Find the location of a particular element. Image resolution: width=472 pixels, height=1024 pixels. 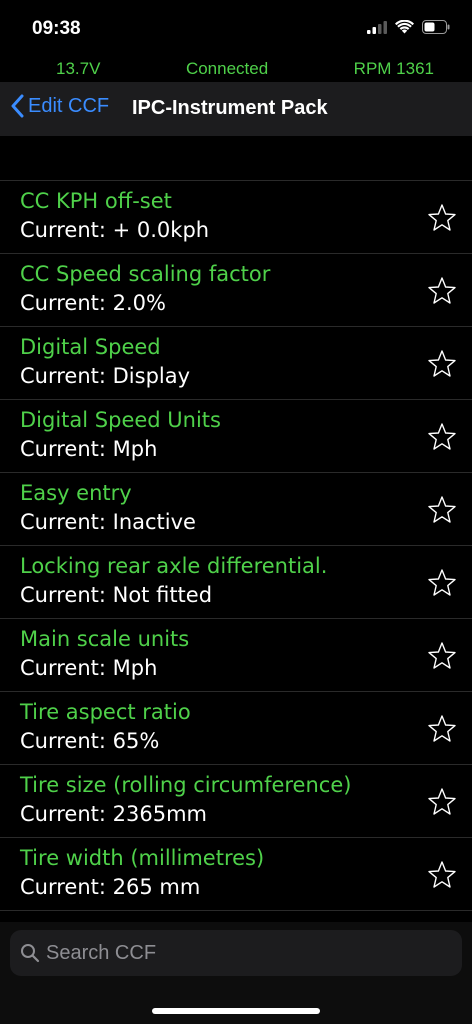

item-title: Digital Speed Units is located at coordinates (120, 420).